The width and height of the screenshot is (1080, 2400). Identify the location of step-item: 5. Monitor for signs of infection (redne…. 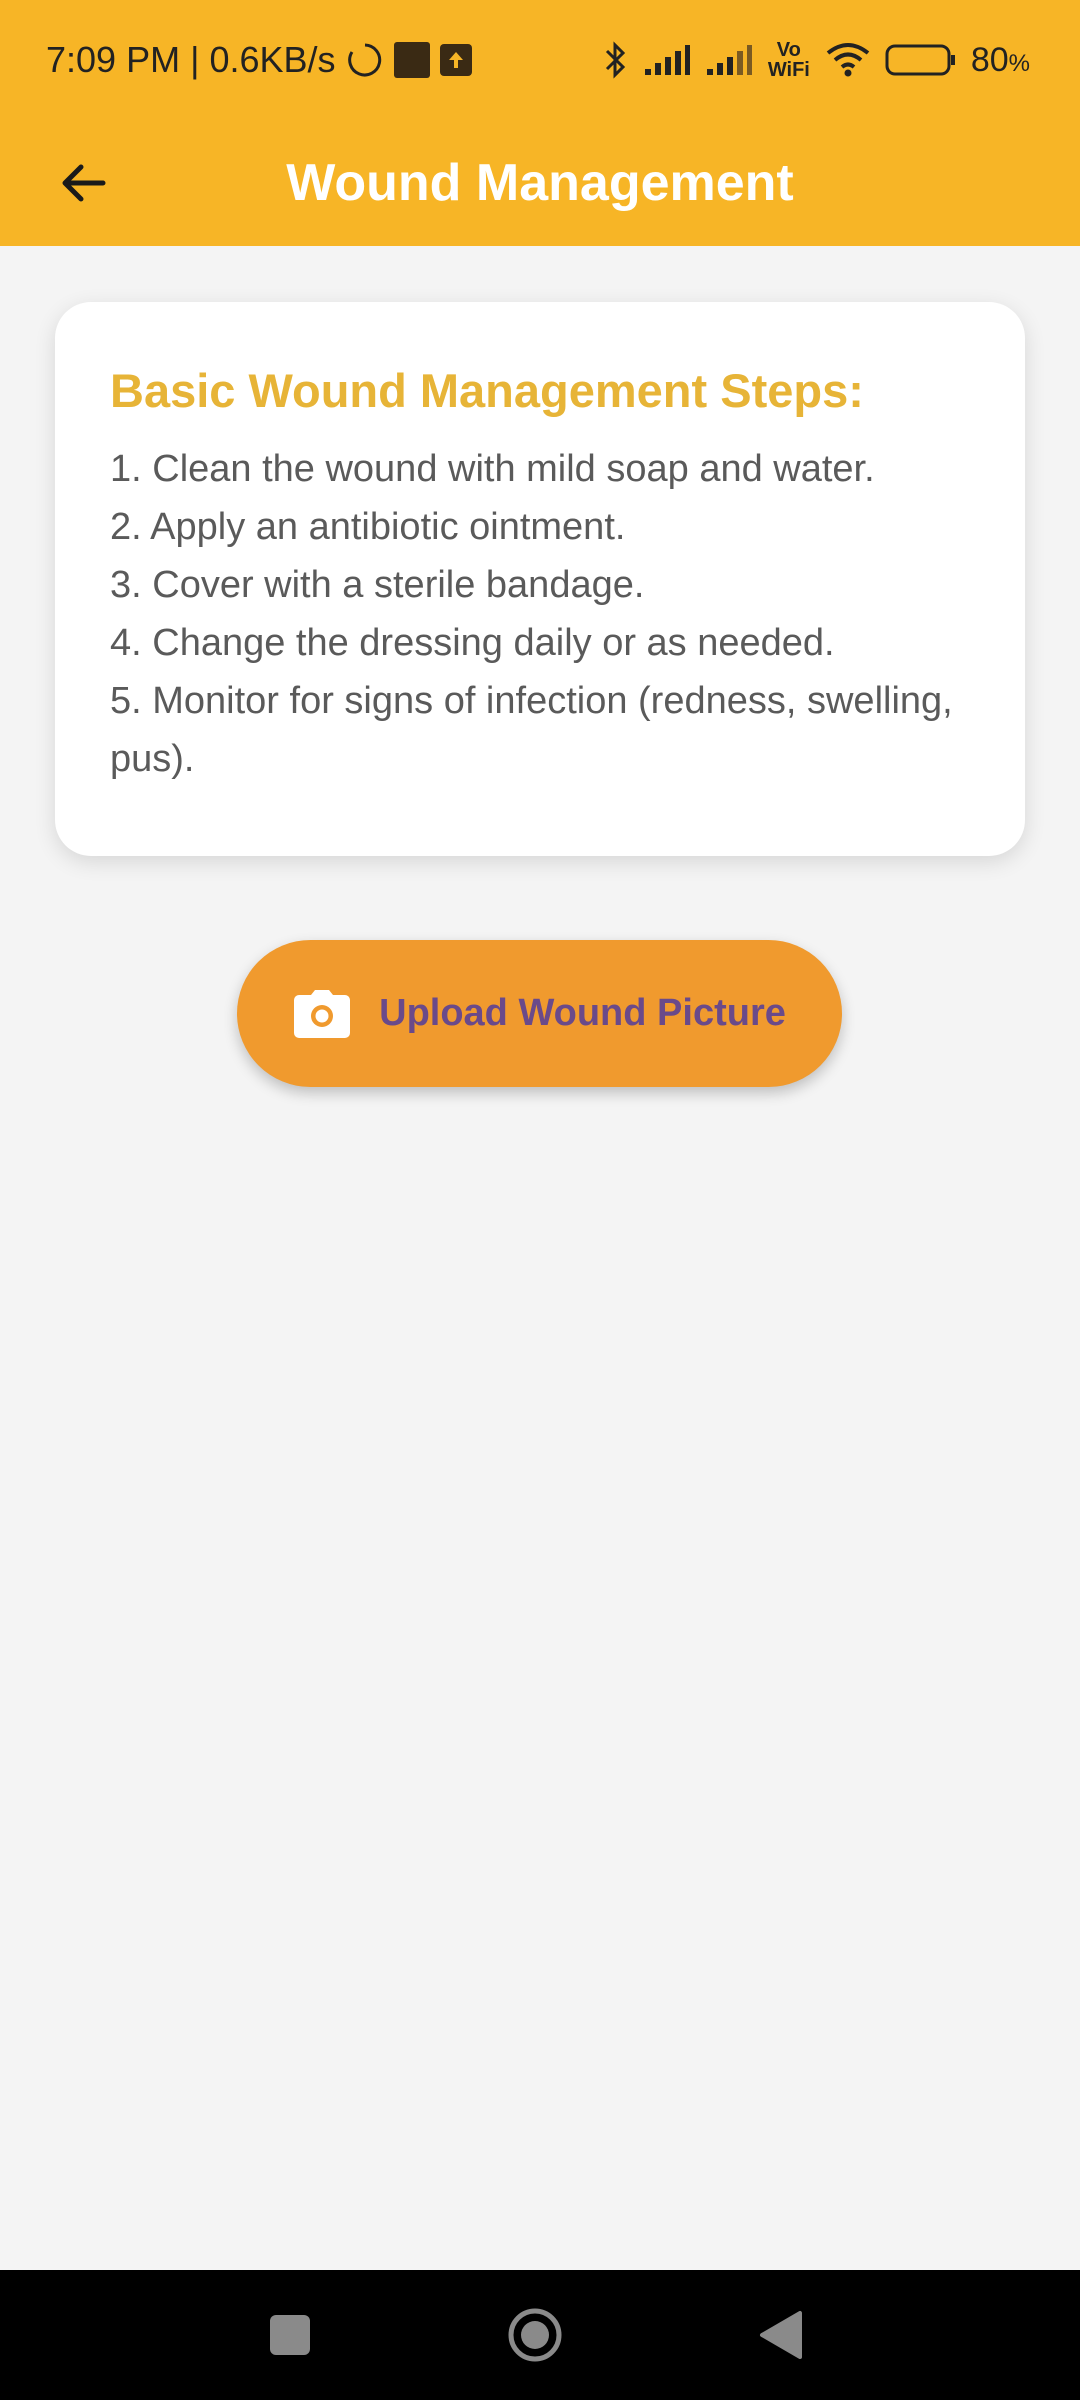
(531, 730).